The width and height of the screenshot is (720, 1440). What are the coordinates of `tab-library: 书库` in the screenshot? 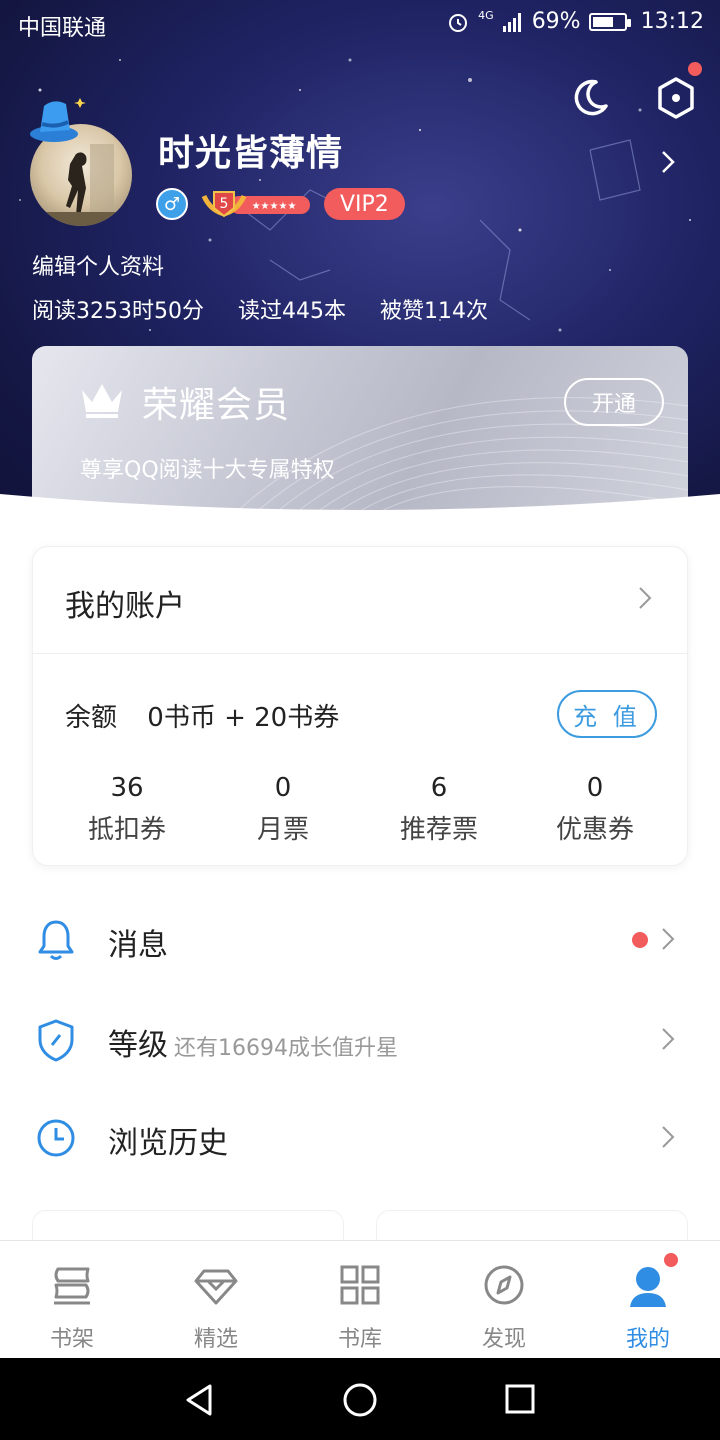 It's located at (360, 1299).